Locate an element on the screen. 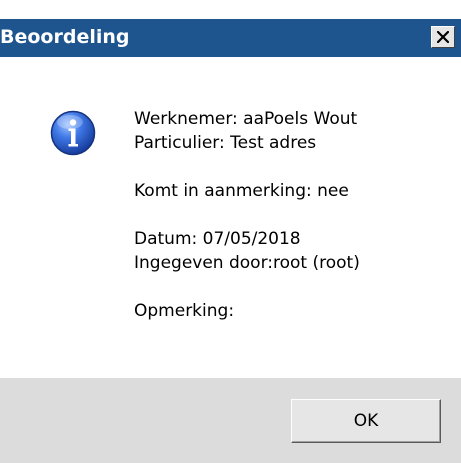 Image resolution: width=461 pixels, height=463 pixels. werknemer-line: Werknemer: aaPoels Wout is located at coordinates (246, 119).